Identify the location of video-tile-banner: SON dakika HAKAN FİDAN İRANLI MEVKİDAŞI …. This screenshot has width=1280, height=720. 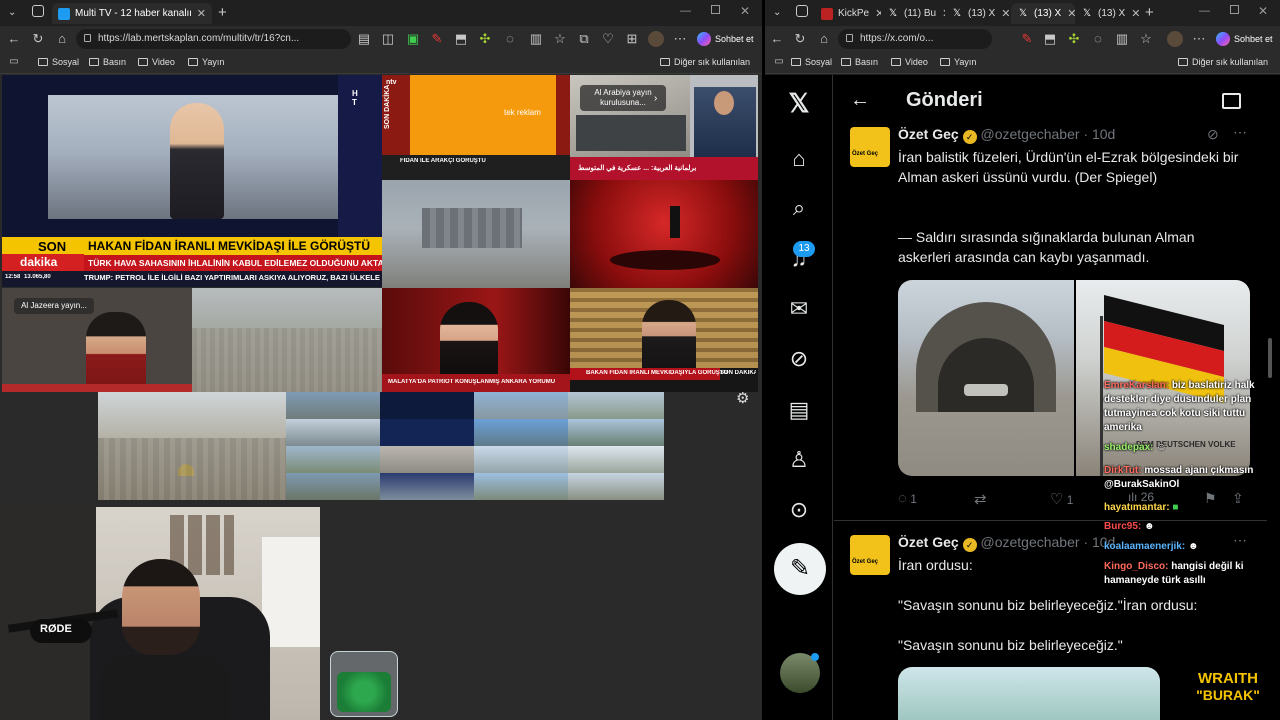
(192, 262).